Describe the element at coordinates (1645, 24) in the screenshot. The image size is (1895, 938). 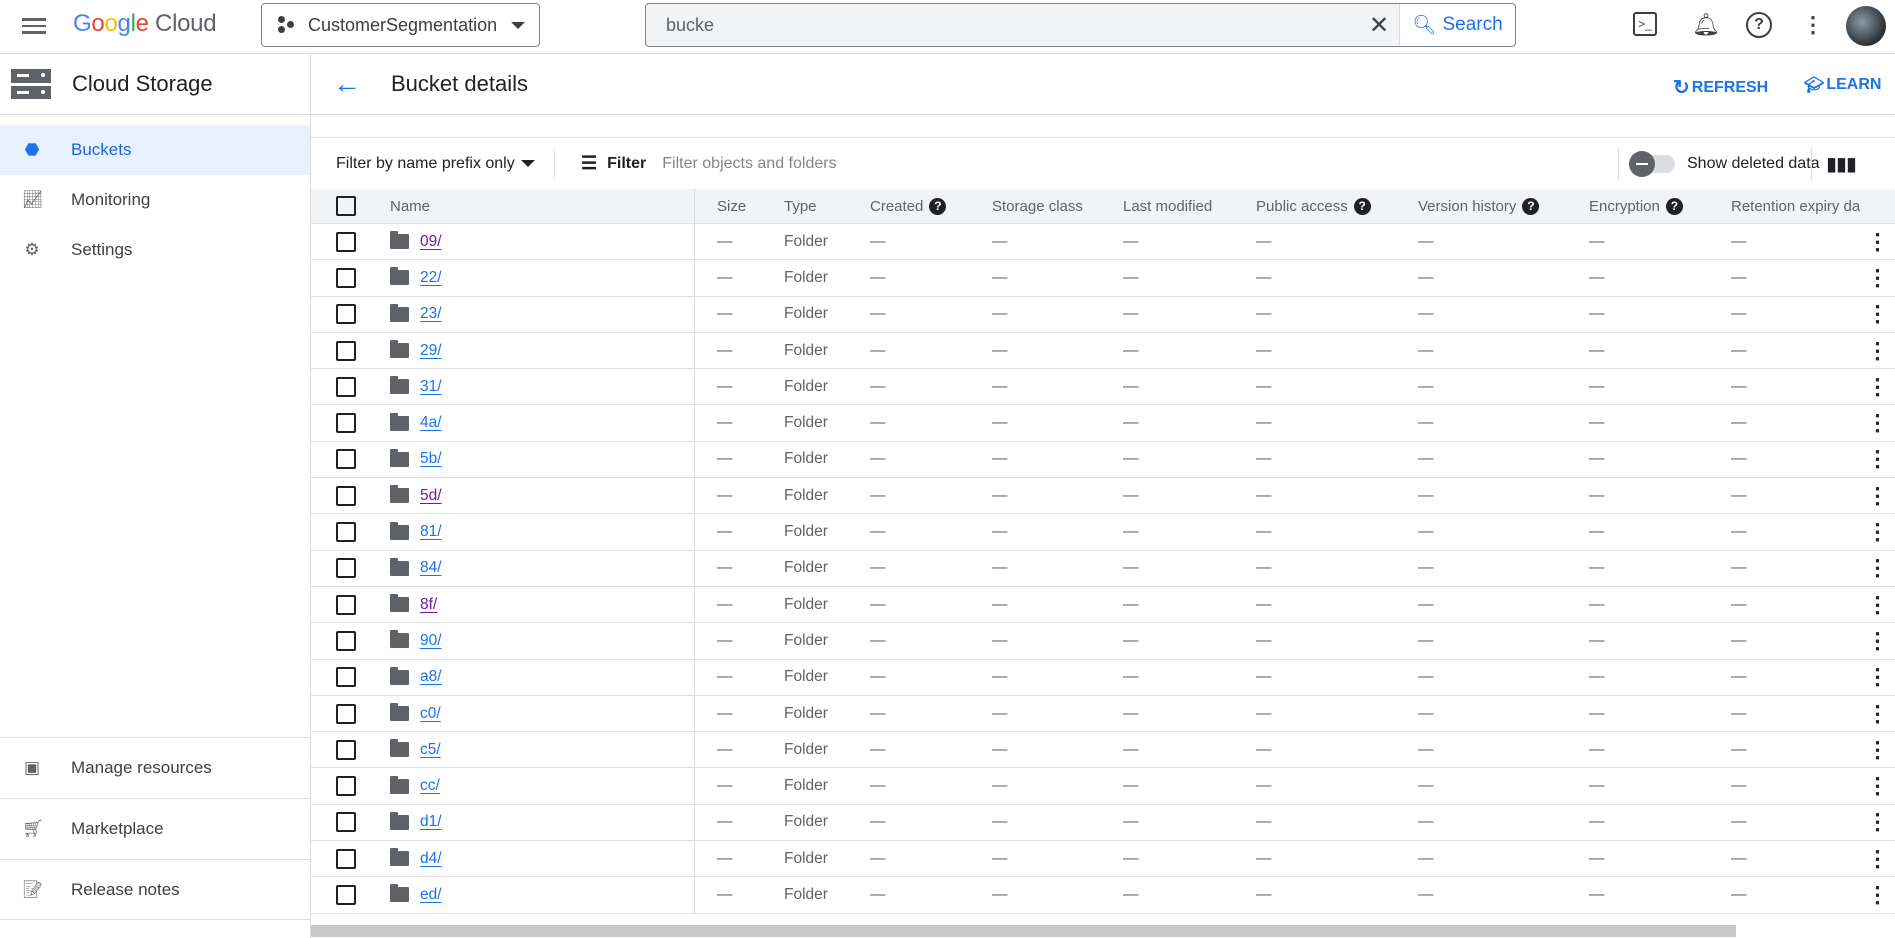
I see `cloud-shell-icon: >_` at that location.